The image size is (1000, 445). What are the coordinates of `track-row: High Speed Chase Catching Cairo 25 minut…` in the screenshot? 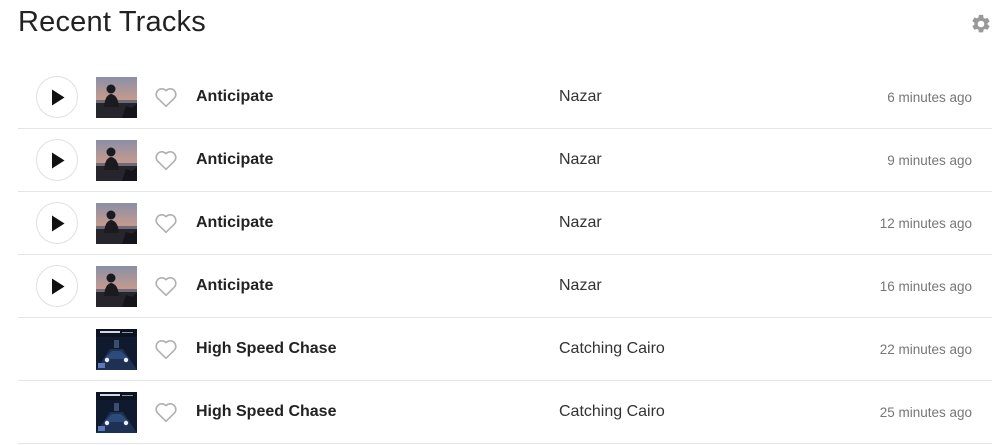 It's located at (505, 412).